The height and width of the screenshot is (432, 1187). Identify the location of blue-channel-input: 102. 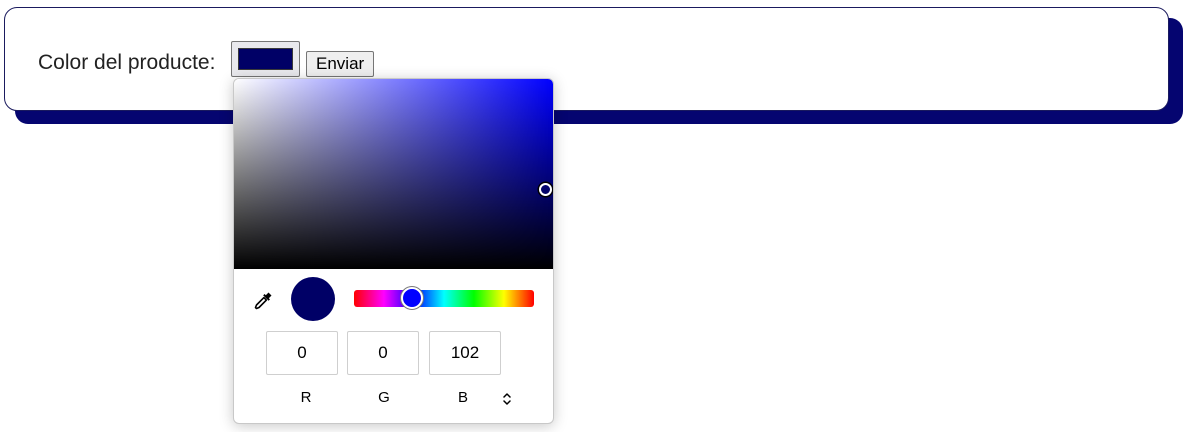
(465, 353).